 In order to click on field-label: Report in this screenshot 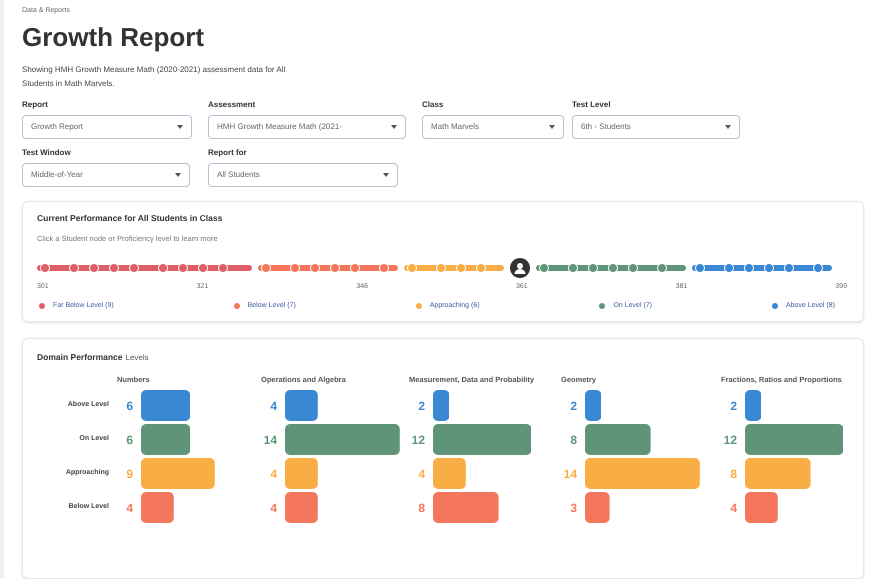, I will do `click(35, 105)`.